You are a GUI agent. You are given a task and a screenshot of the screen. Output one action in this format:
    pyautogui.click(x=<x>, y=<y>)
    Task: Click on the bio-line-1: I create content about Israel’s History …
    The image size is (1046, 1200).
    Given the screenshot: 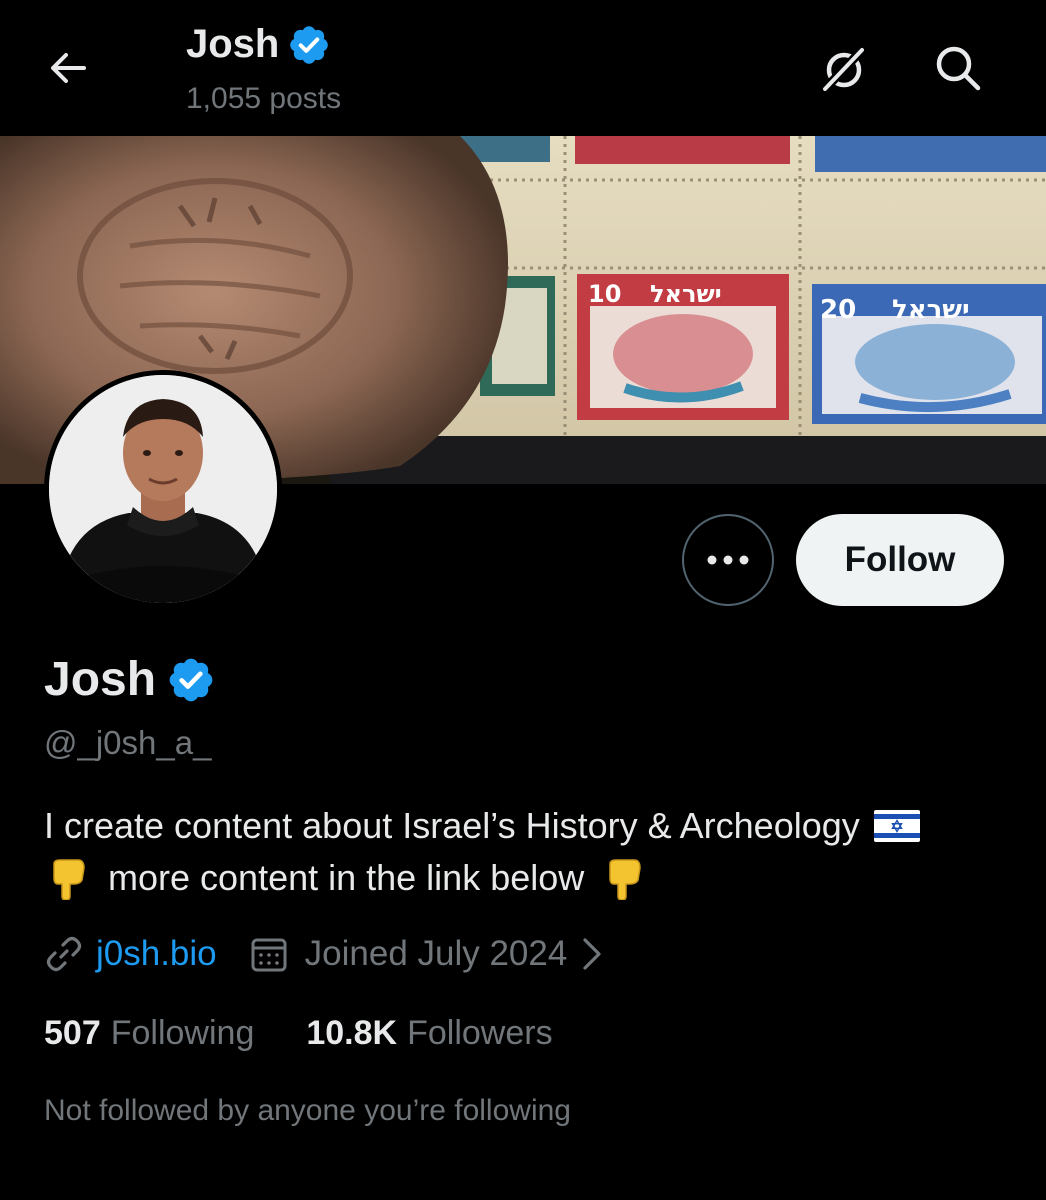 What is the action you would take?
    pyautogui.click(x=534, y=826)
    